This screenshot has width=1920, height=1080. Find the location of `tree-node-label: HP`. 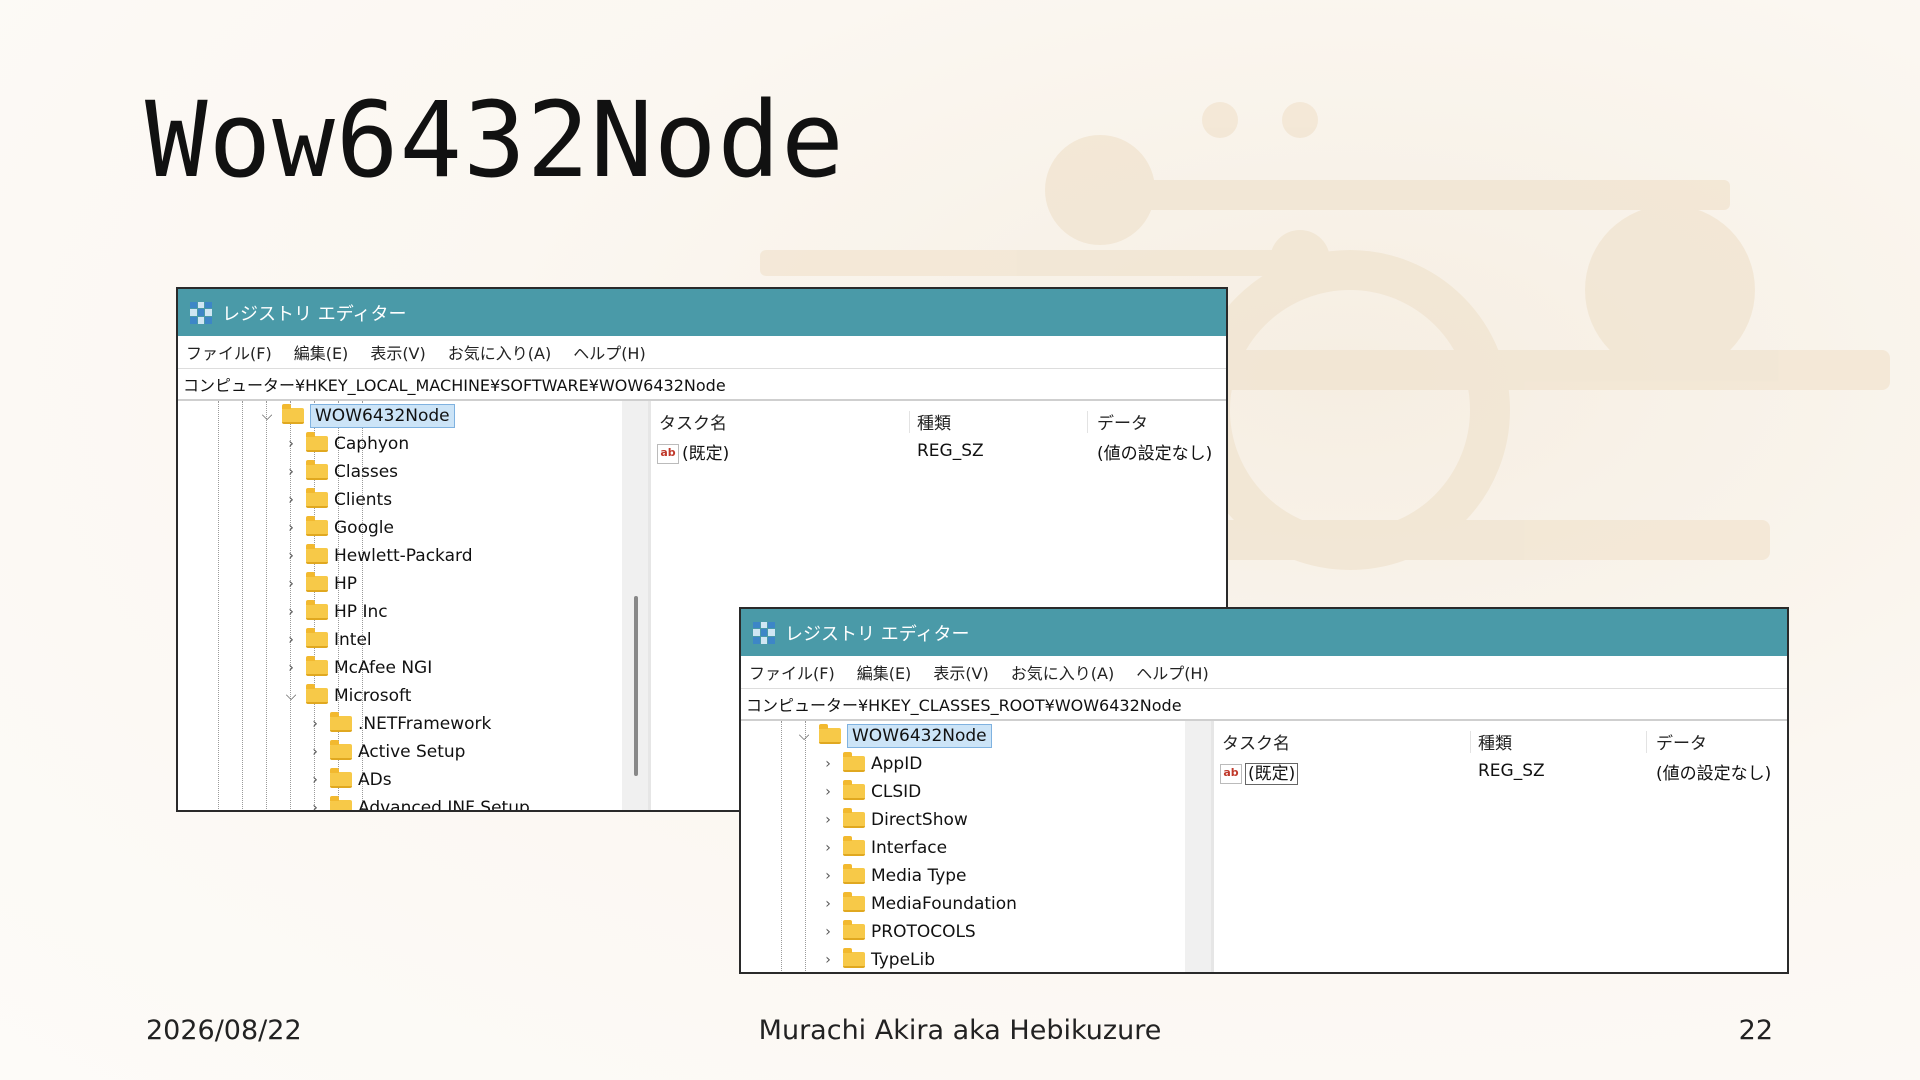

tree-node-label: HP is located at coordinates (346, 584).